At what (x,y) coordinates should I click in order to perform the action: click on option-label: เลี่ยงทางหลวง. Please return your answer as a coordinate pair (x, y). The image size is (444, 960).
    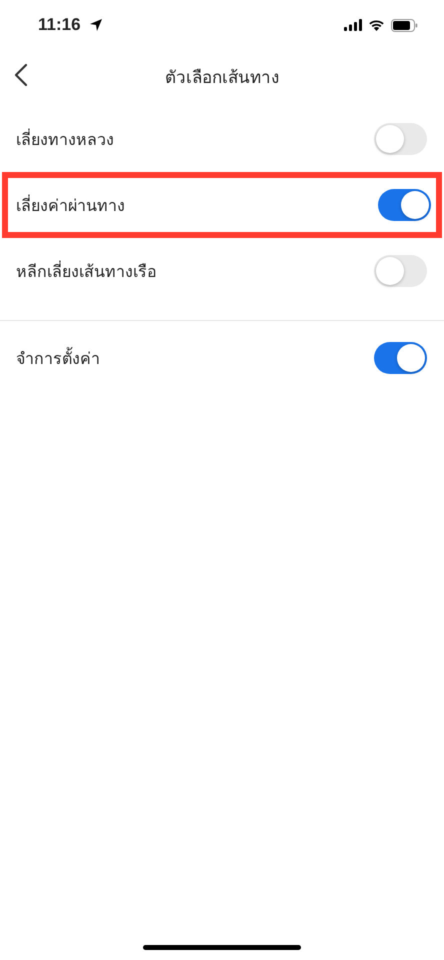
    Looking at the image, I should click on (65, 139).